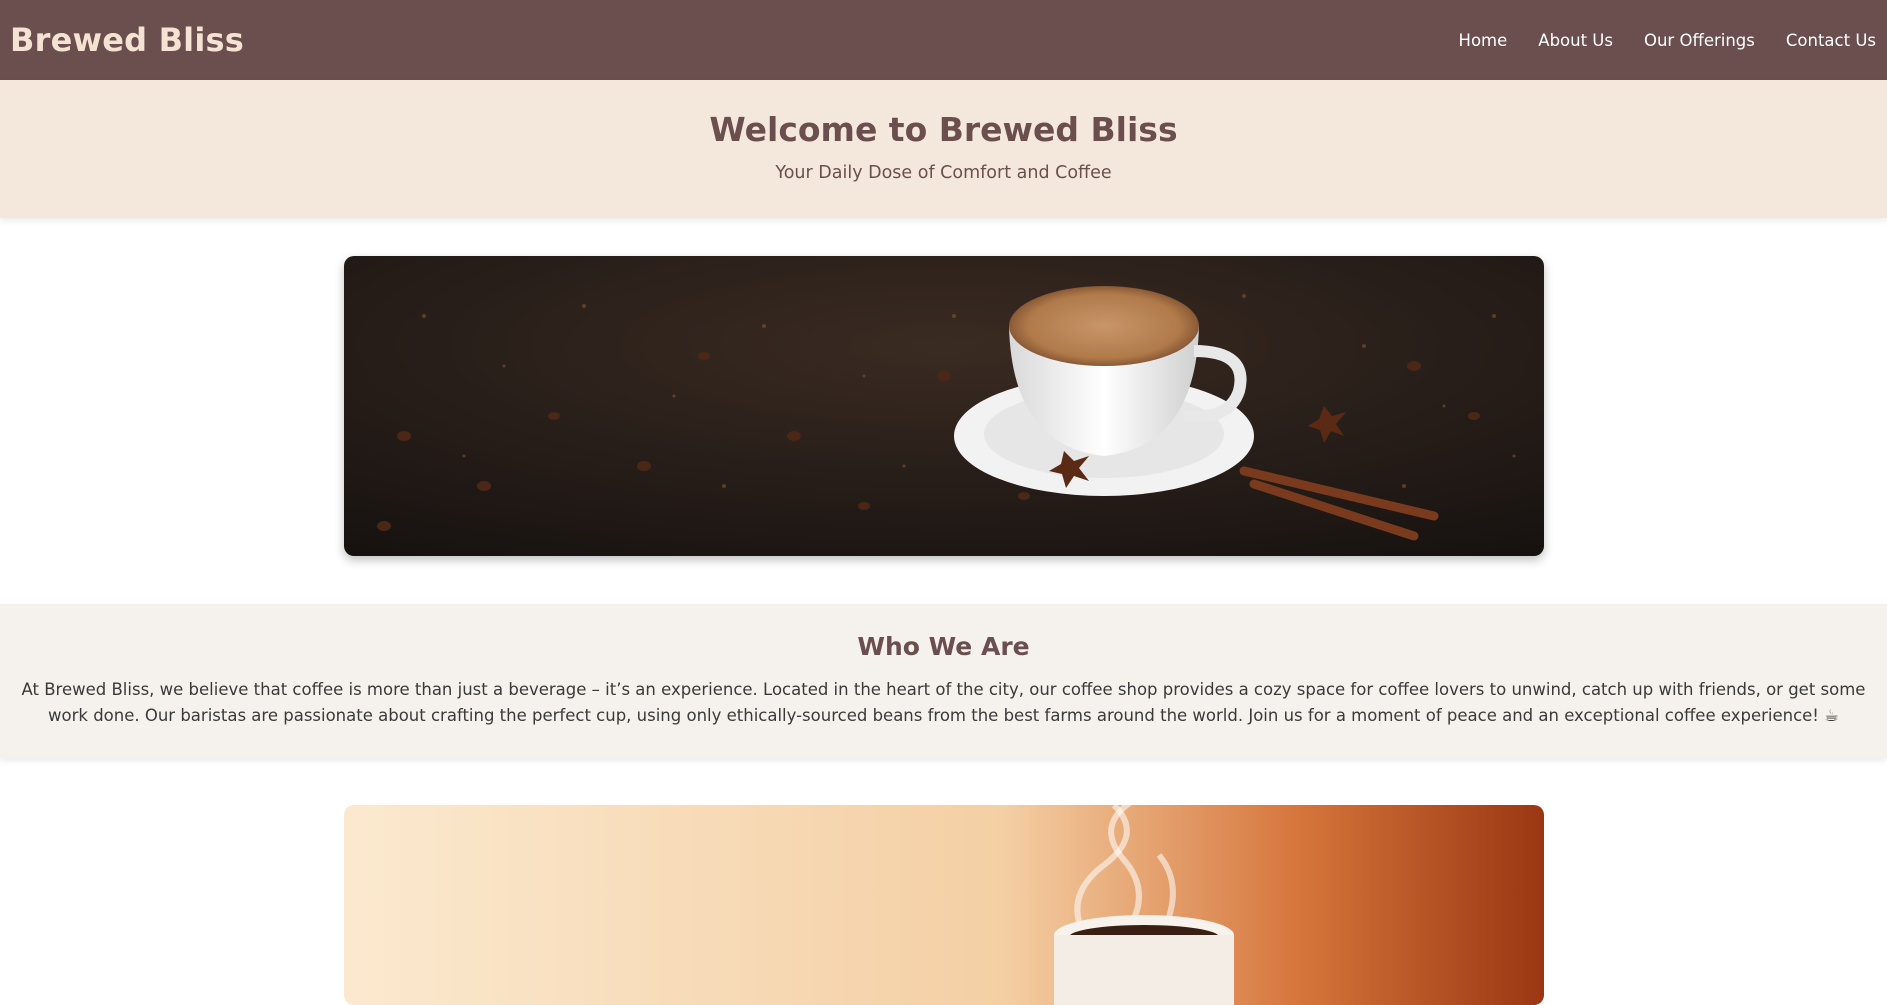 The image size is (1887, 1005). I want to click on main-nav: Home About Us Our Offerings Contact Us, so click(1668, 40).